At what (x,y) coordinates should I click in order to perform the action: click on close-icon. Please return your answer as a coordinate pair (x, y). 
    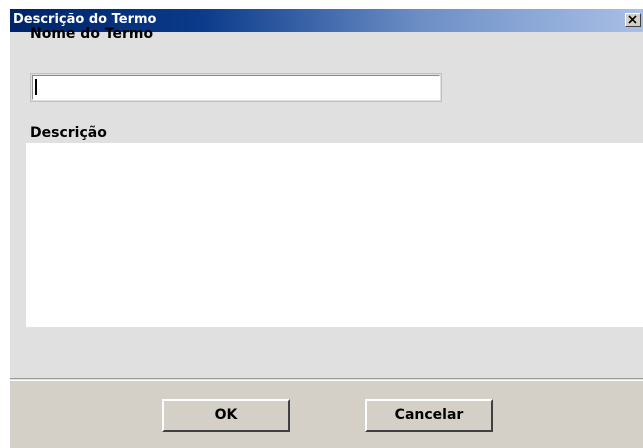
    Looking at the image, I should click on (632, 19).